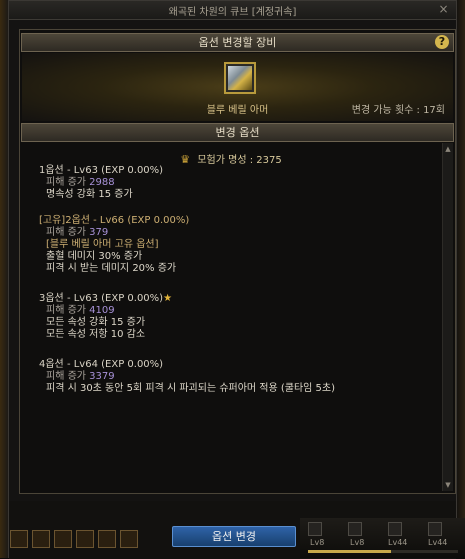  I want to click on crown-icon: ♛, so click(185, 159).